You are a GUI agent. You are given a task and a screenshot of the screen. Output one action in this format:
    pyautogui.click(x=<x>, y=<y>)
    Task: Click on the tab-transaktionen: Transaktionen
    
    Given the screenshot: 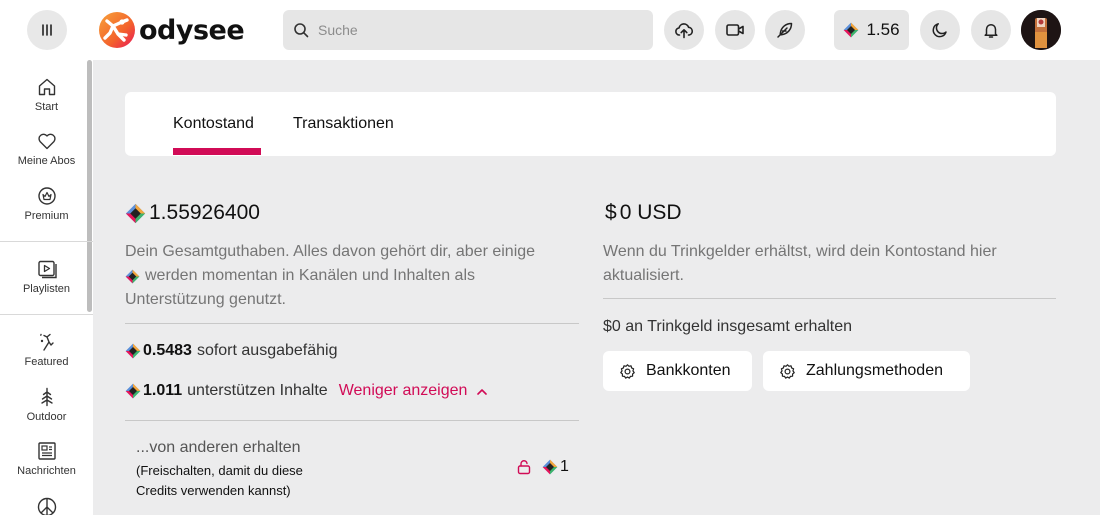 What is the action you would take?
    pyautogui.click(x=343, y=124)
    